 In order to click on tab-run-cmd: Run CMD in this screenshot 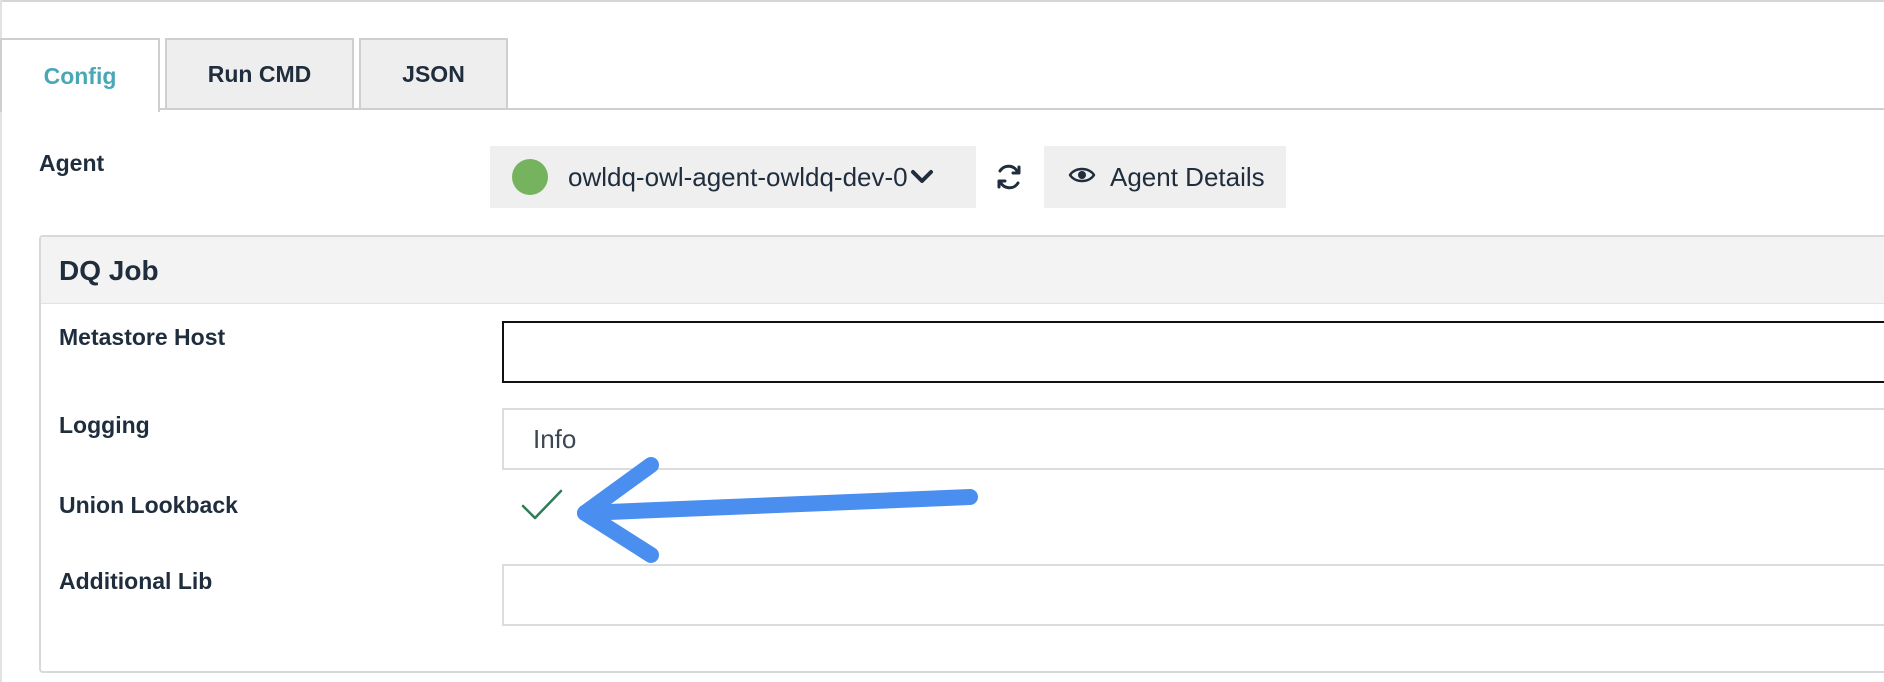, I will do `click(259, 73)`.